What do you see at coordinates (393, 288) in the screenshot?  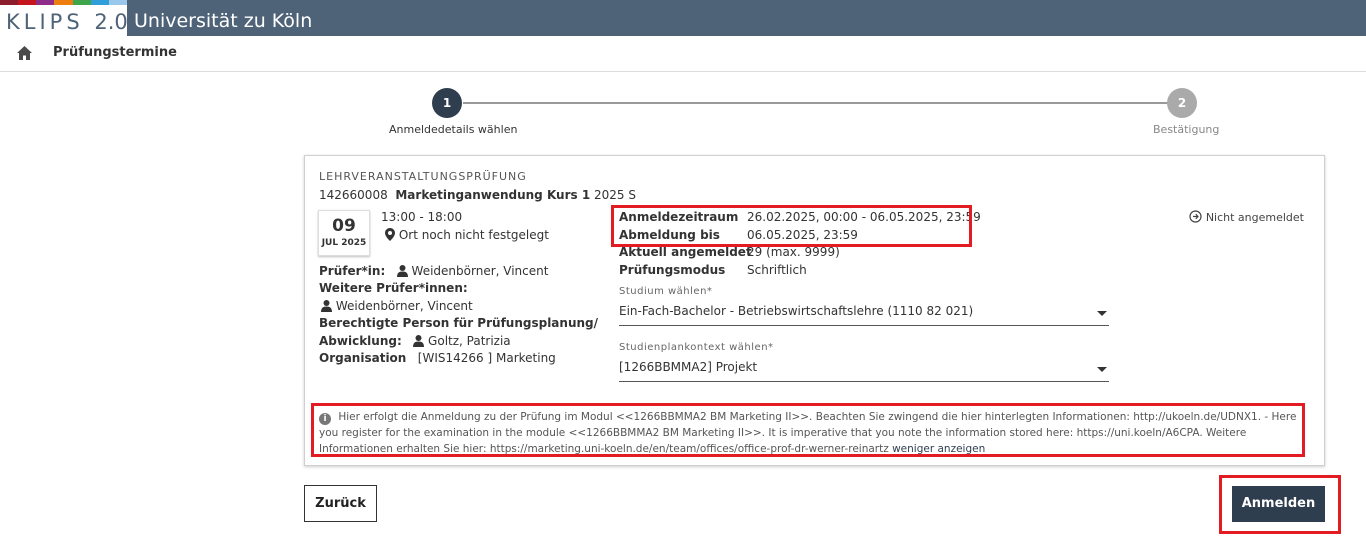 I see `other-examiners-label: Weitere Prüfer*innen:` at bounding box center [393, 288].